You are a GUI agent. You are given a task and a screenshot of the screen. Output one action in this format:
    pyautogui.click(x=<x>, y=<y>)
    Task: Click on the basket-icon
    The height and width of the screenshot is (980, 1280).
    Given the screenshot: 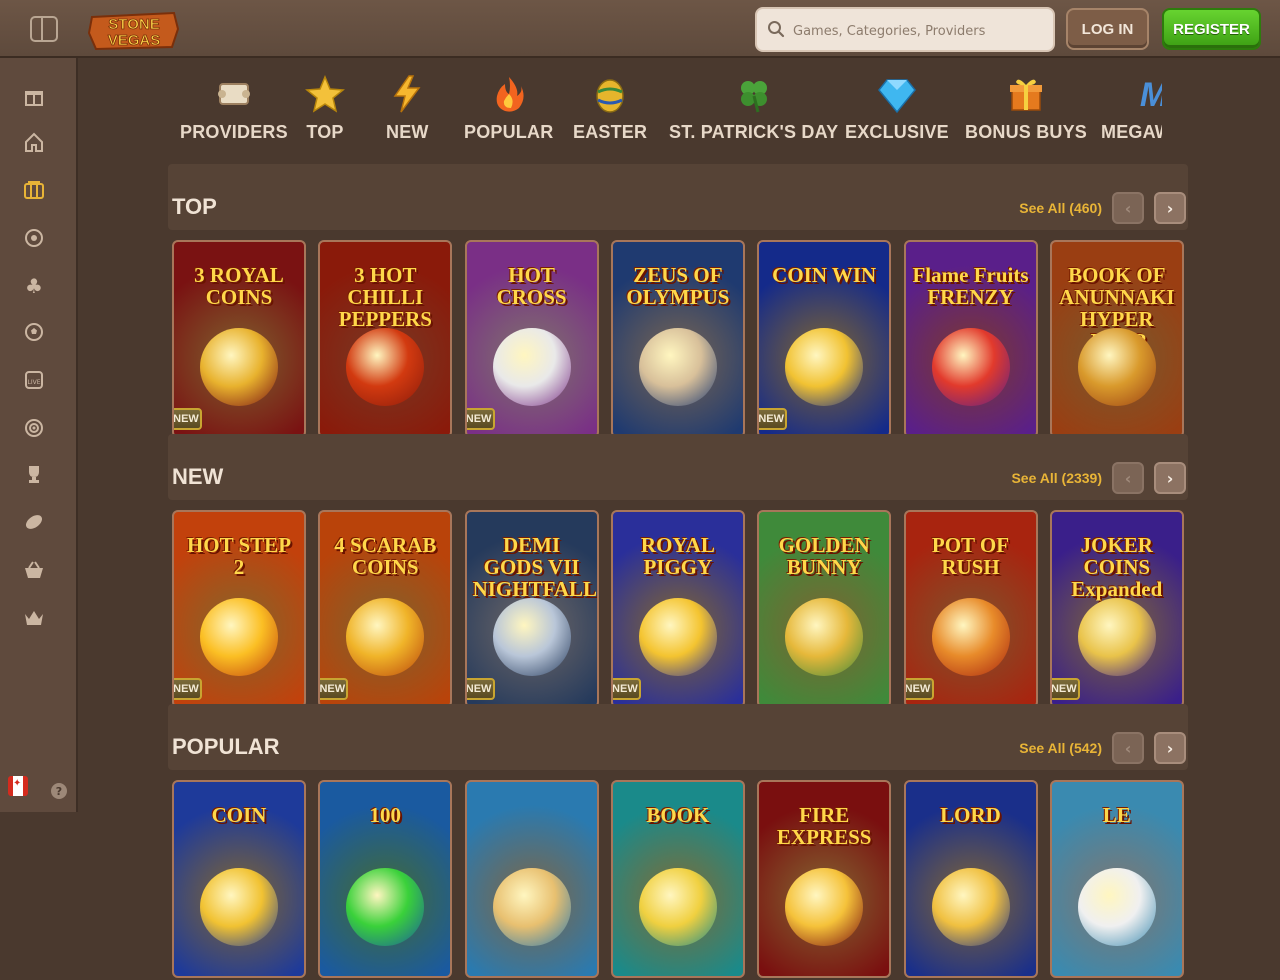 What is the action you would take?
    pyautogui.click(x=34, y=570)
    